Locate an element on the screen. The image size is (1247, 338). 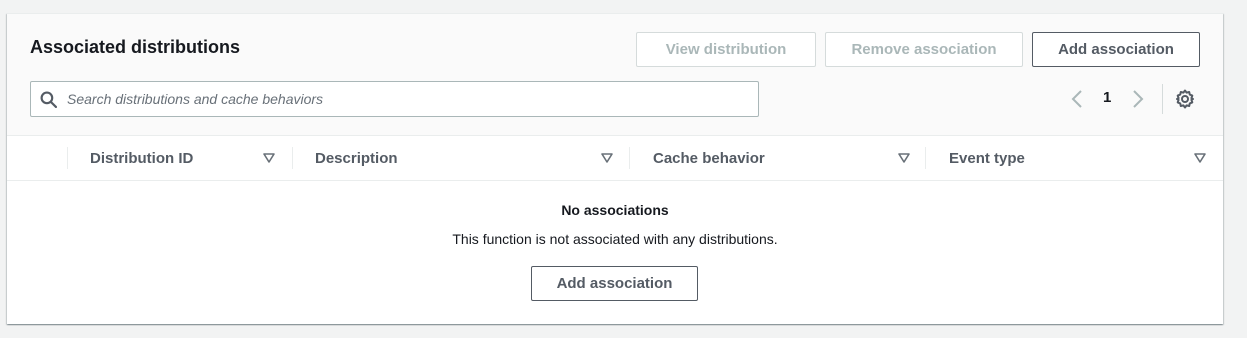
table-header-divider is located at coordinates (615, 180).